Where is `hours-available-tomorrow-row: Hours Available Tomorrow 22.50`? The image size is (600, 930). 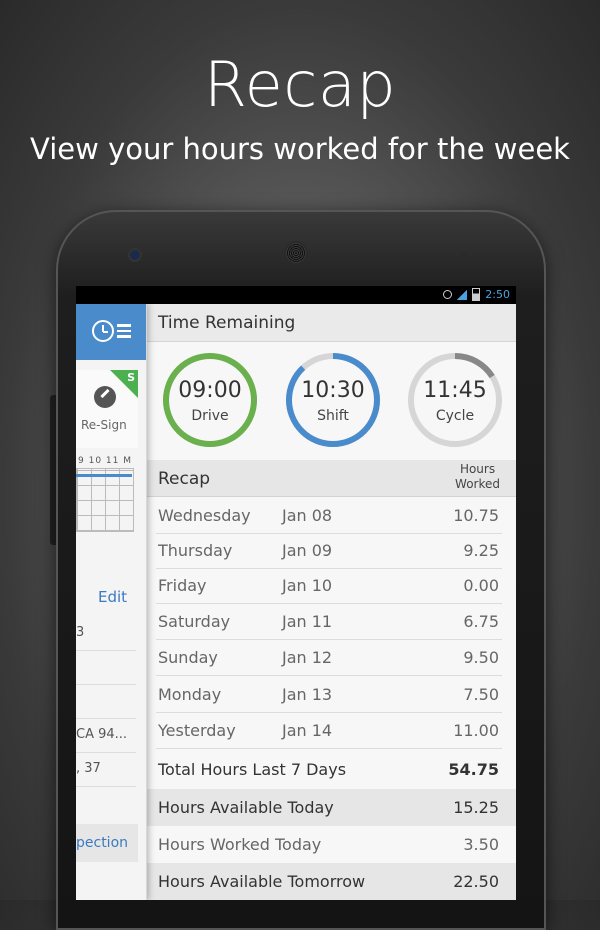 hours-available-tomorrow-row: Hours Available Tomorrow 22.50 is located at coordinates (331, 881).